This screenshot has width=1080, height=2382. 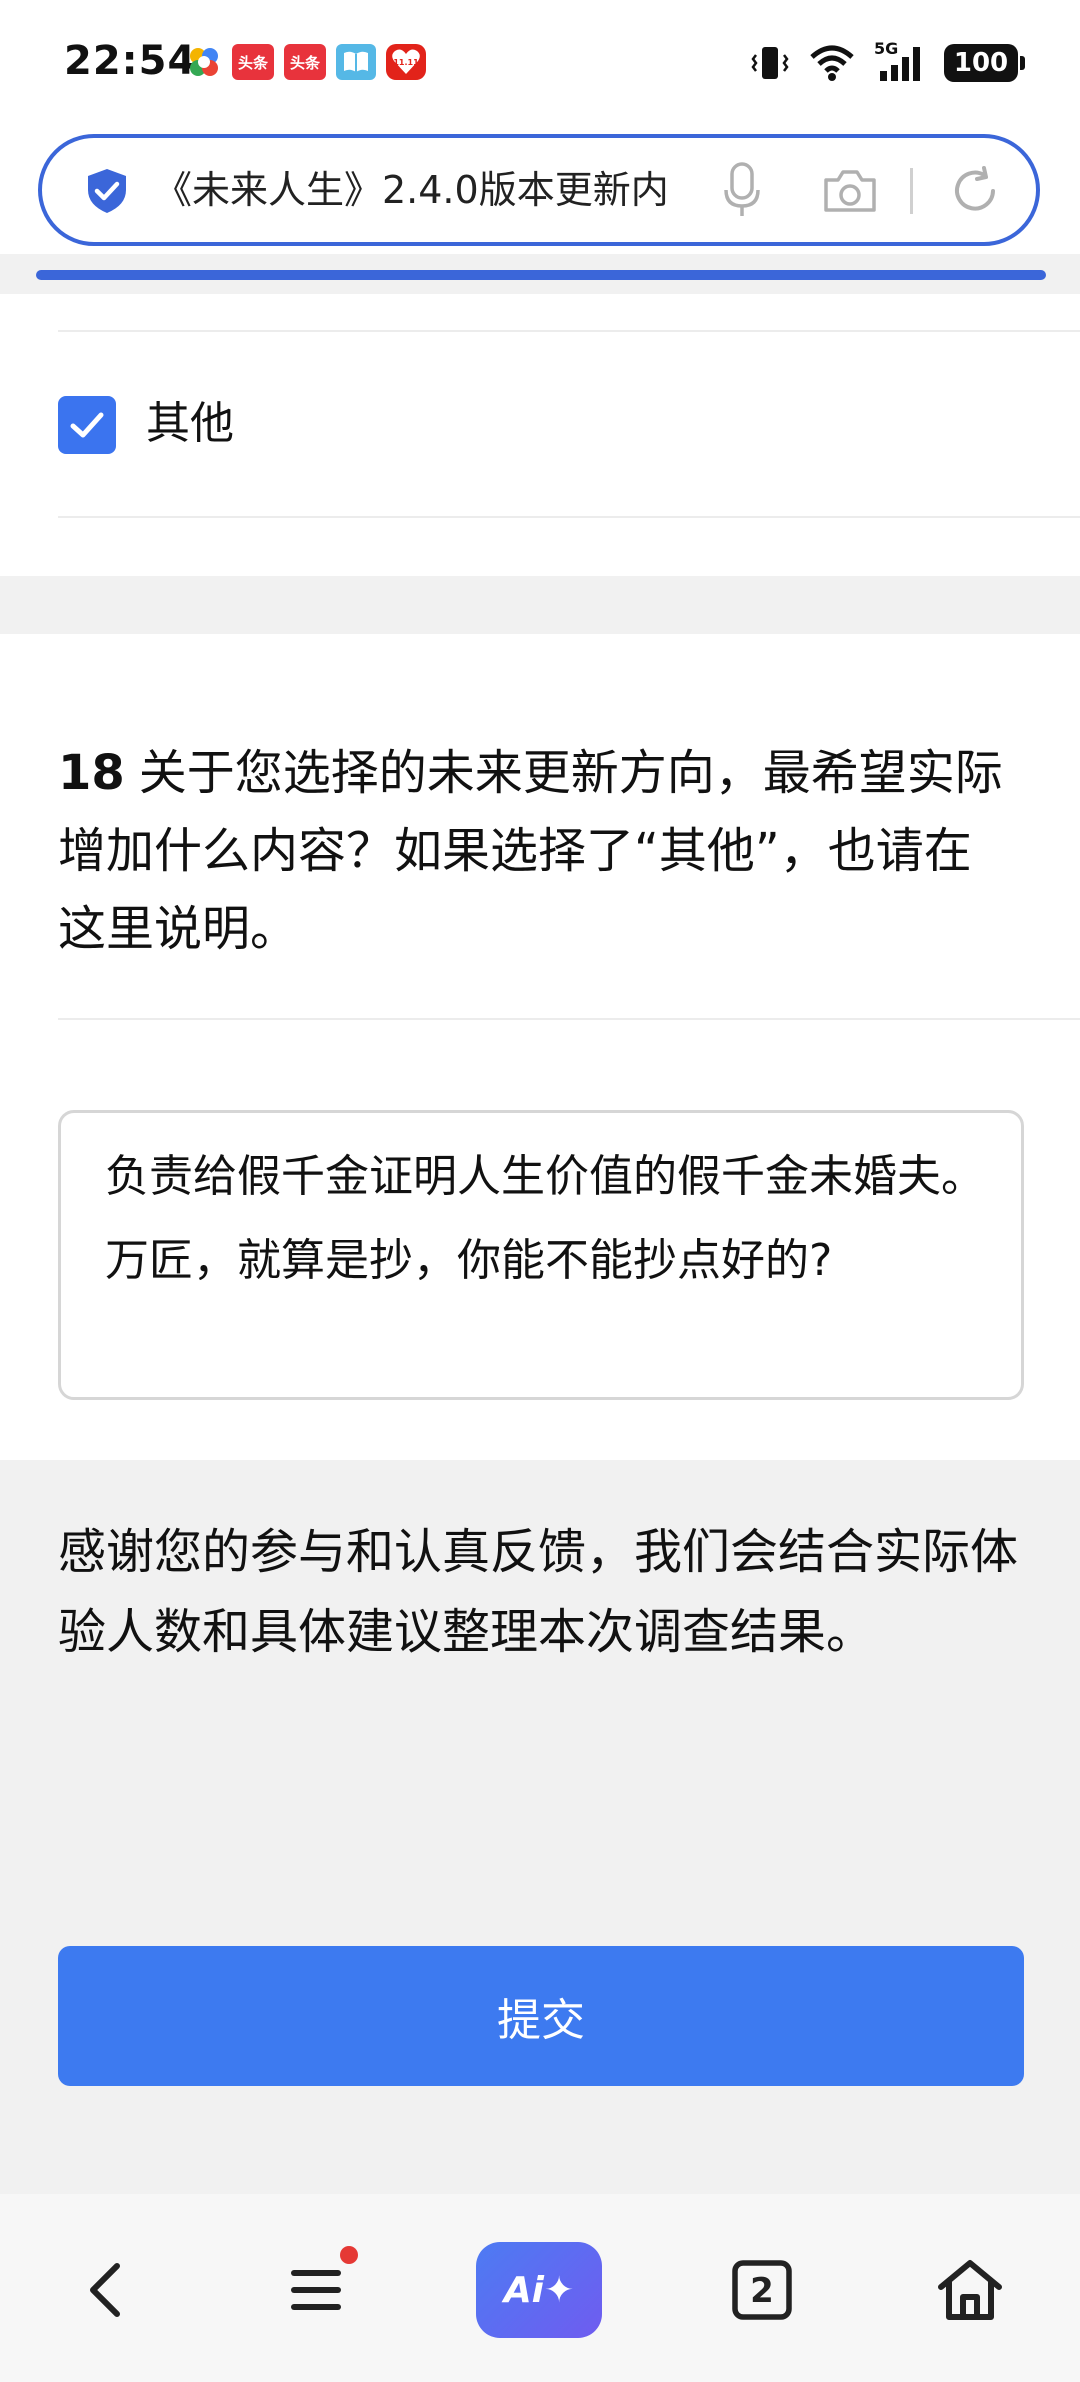 I want to click on notification-dot, so click(x=349, y=2255).